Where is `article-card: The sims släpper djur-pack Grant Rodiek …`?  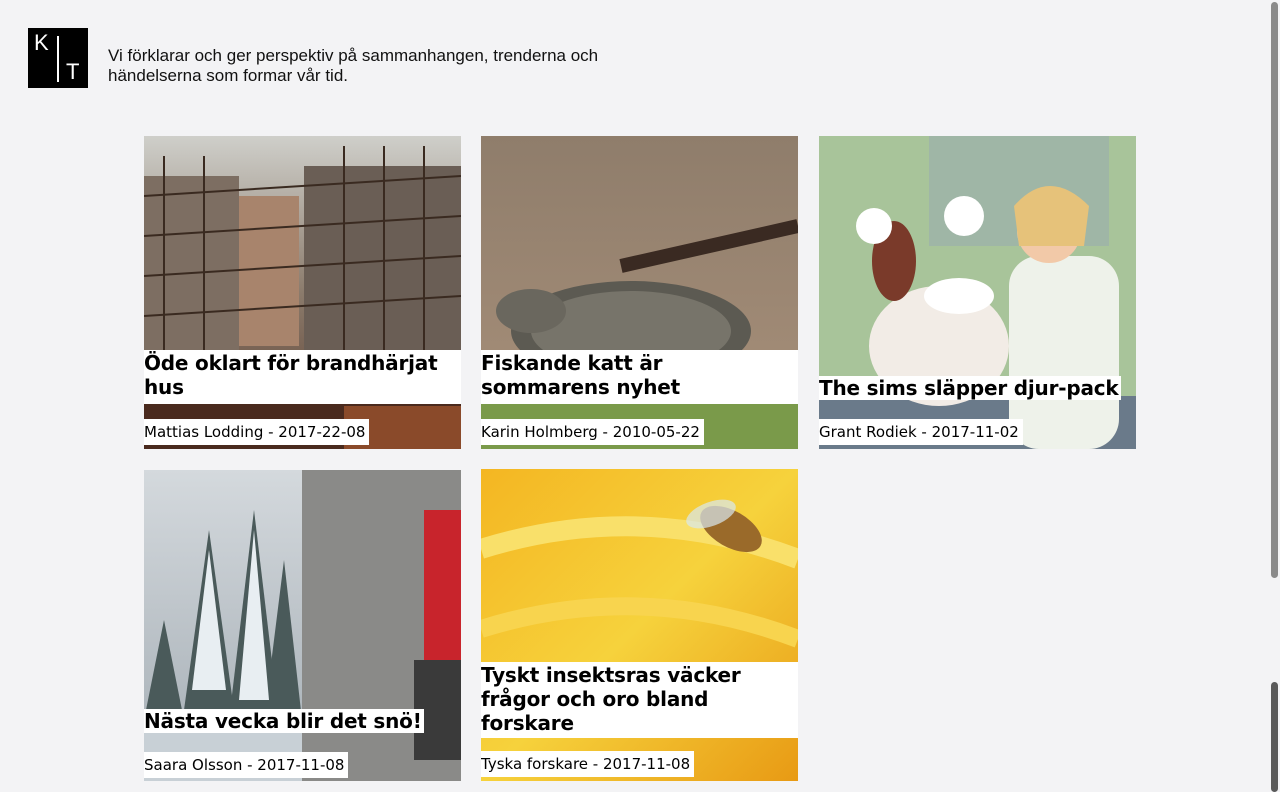 article-card: The sims släpper djur-pack Grant Rodiek … is located at coordinates (977, 292).